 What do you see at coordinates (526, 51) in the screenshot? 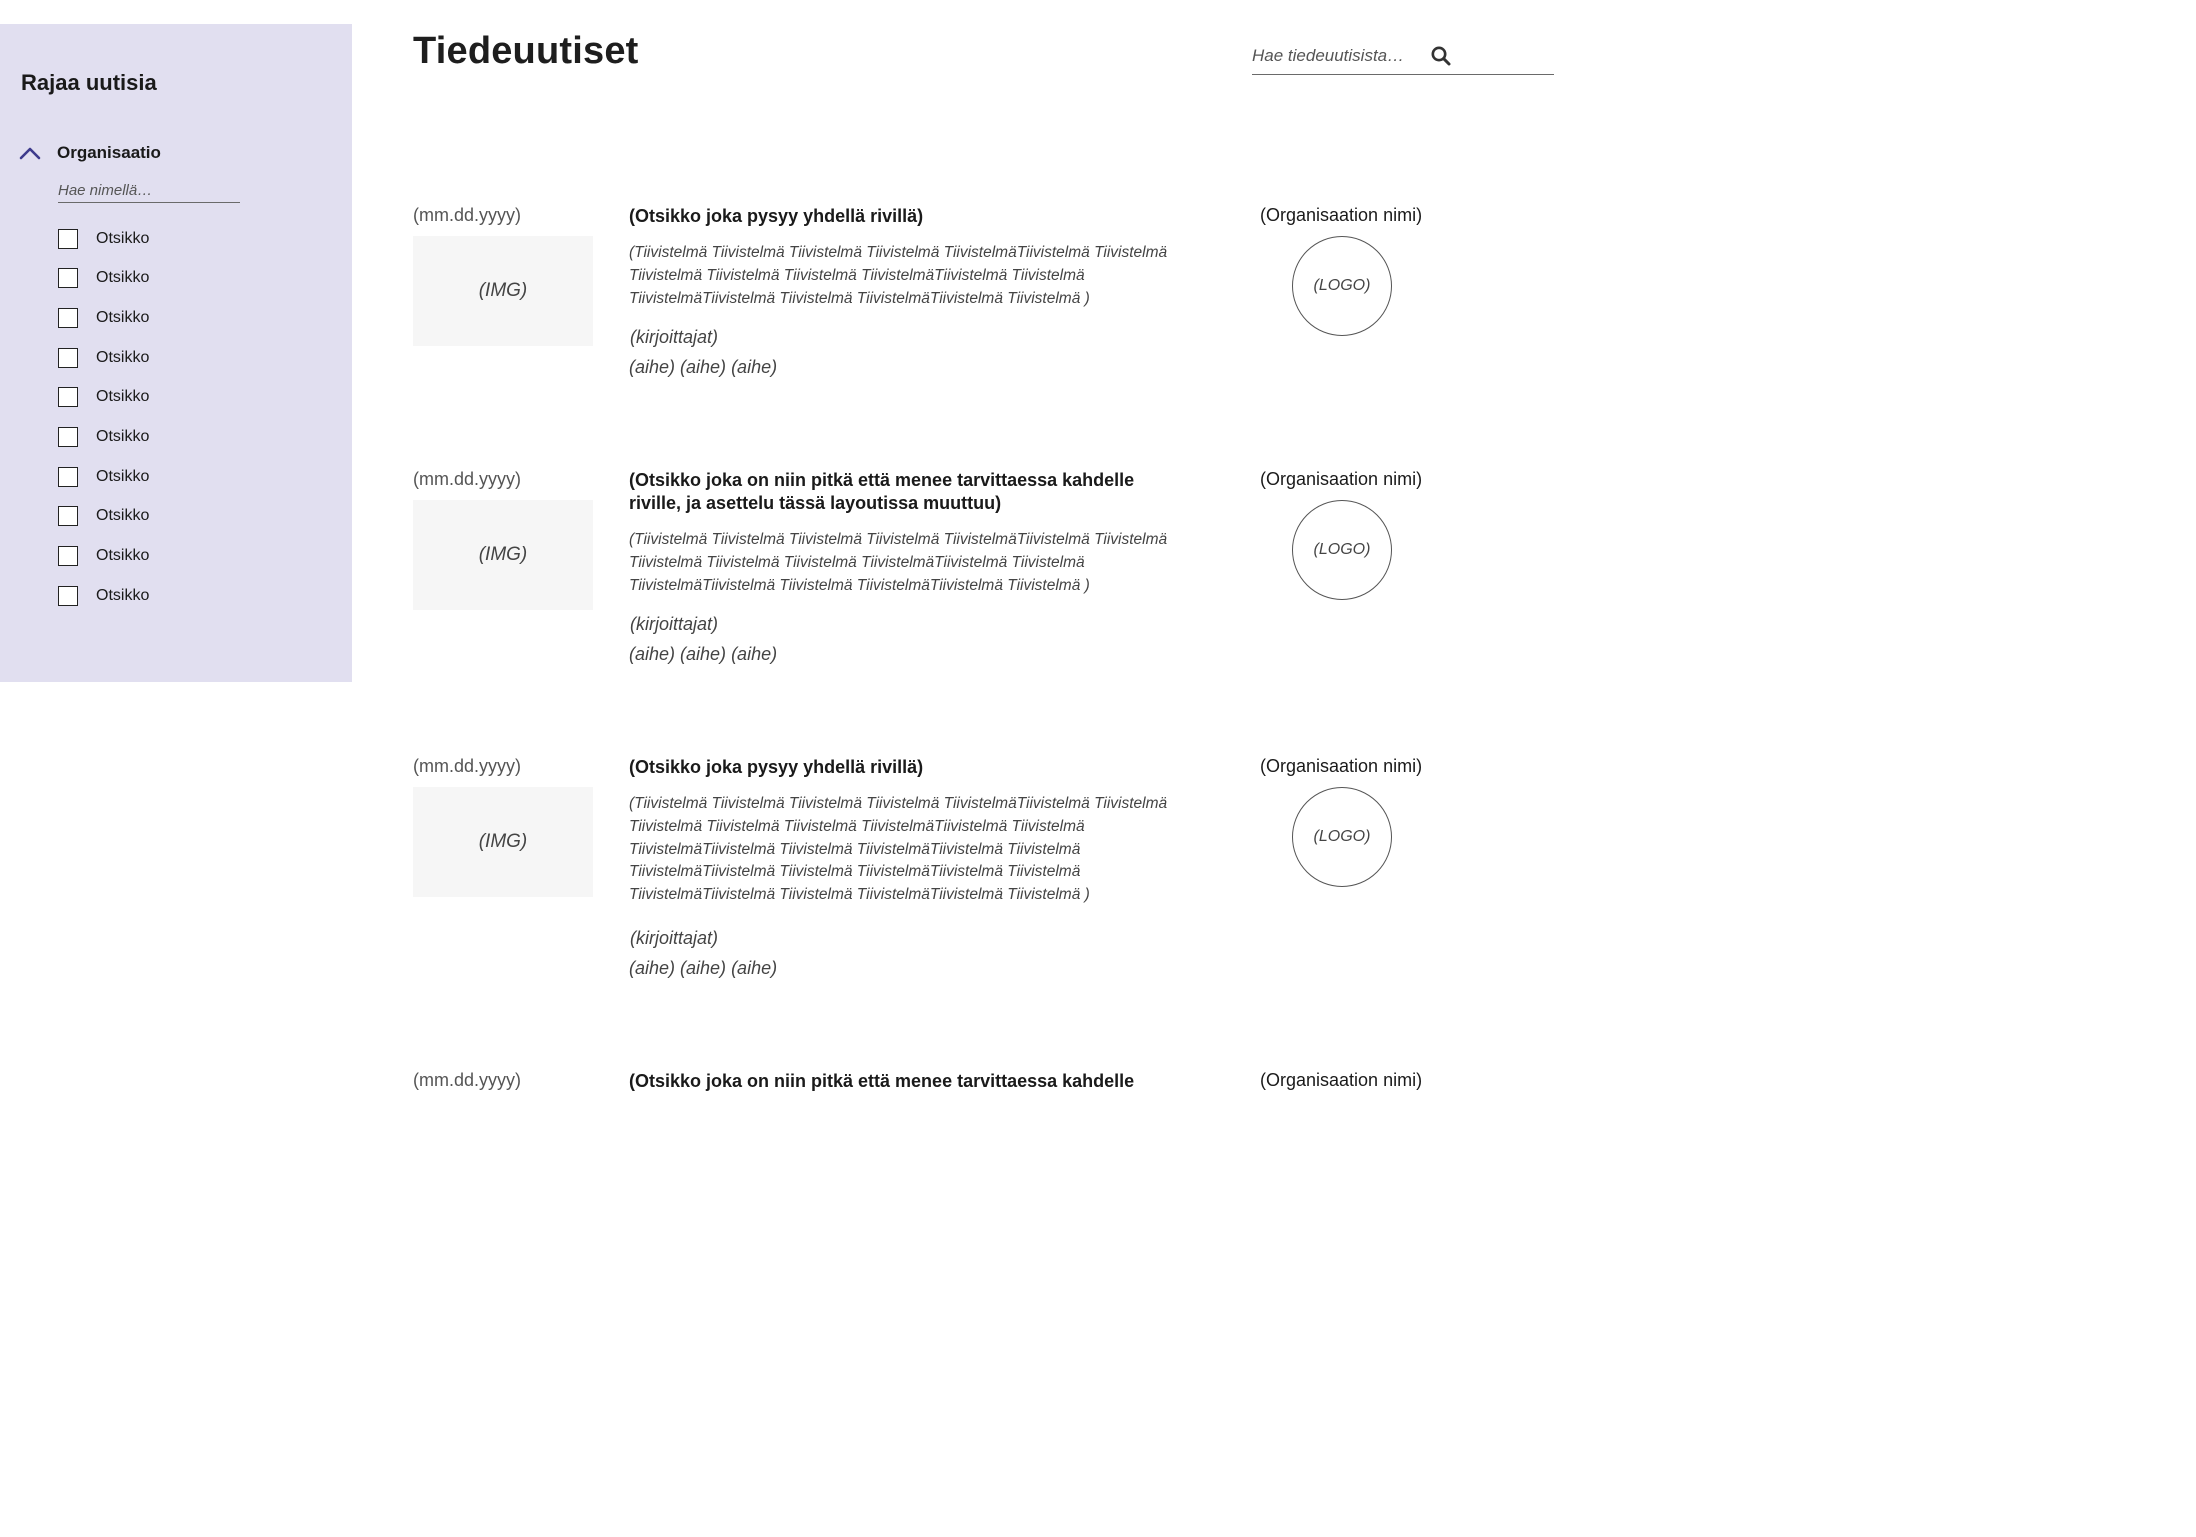
I see `page-title: Tiedeuutiset` at bounding box center [526, 51].